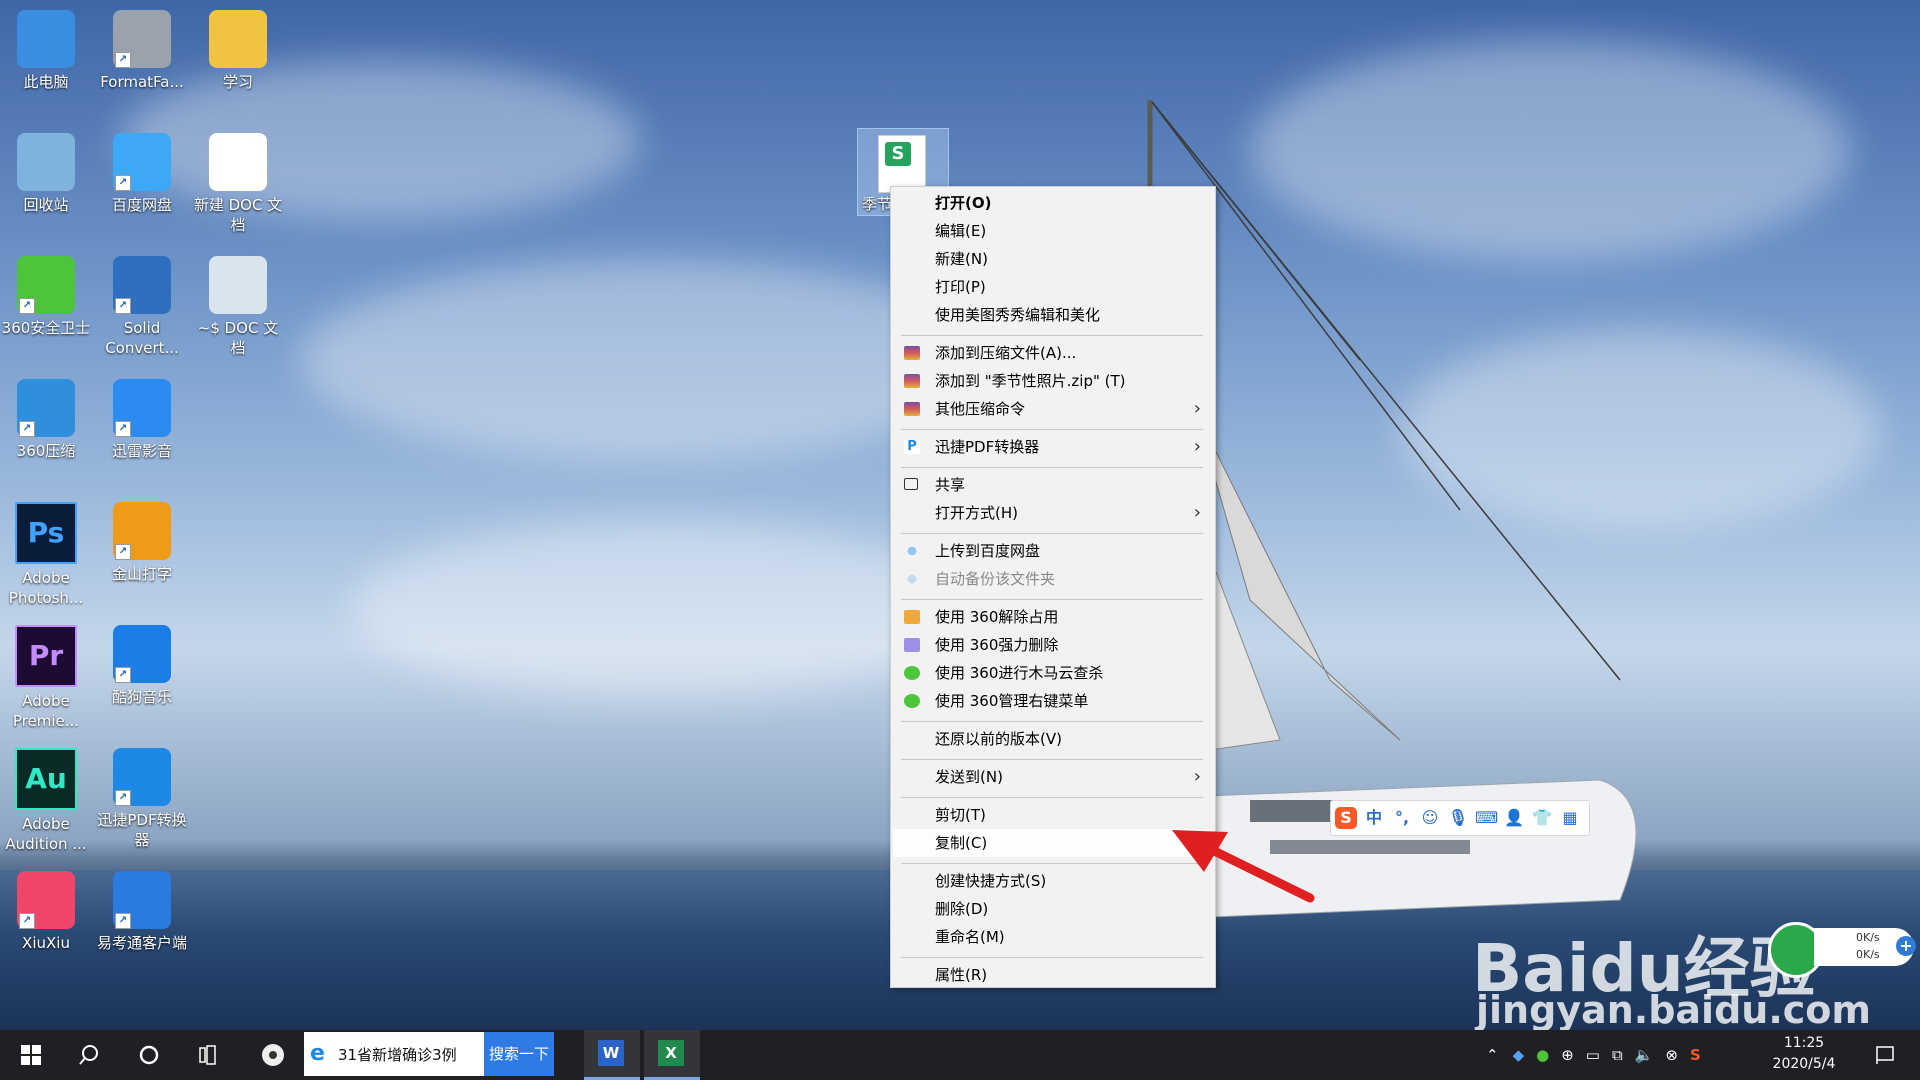 The height and width of the screenshot is (1080, 1920). Describe the element at coordinates (1843, 950) in the screenshot. I see `net-speed-widget: 0K/s 0K/s +` at that location.